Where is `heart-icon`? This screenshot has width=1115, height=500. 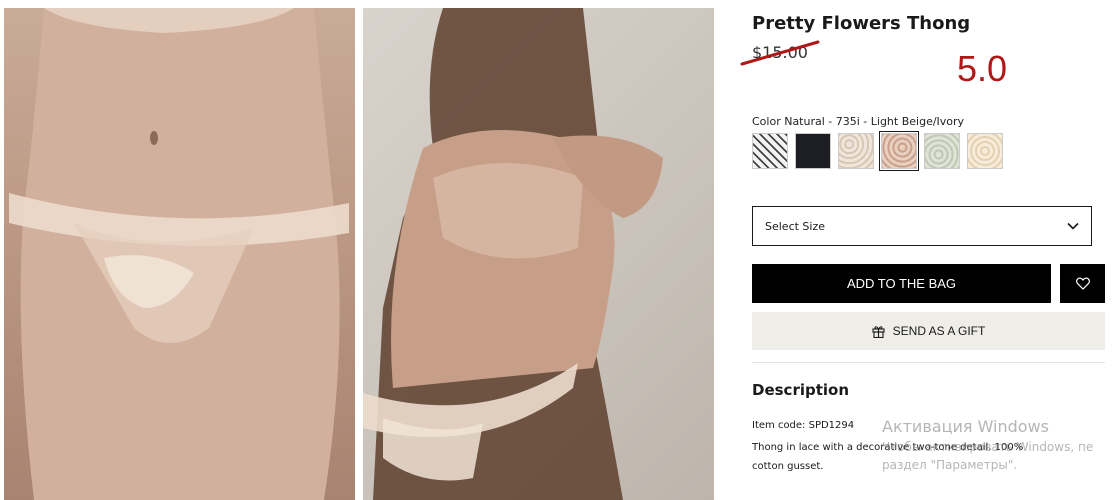
heart-icon is located at coordinates (1082, 283).